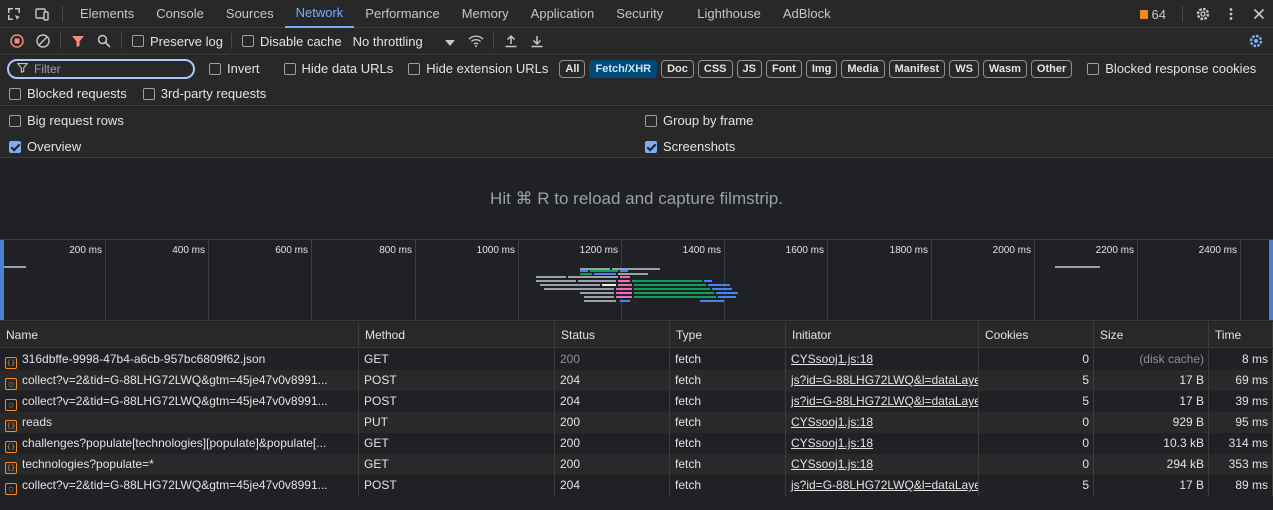  Describe the element at coordinates (17, 41) in the screenshot. I see `record-stop-icon` at that location.